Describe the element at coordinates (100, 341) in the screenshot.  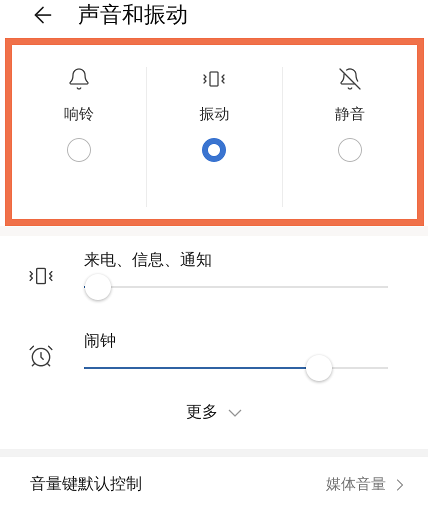
I see `volume-label: 闹钟` at that location.